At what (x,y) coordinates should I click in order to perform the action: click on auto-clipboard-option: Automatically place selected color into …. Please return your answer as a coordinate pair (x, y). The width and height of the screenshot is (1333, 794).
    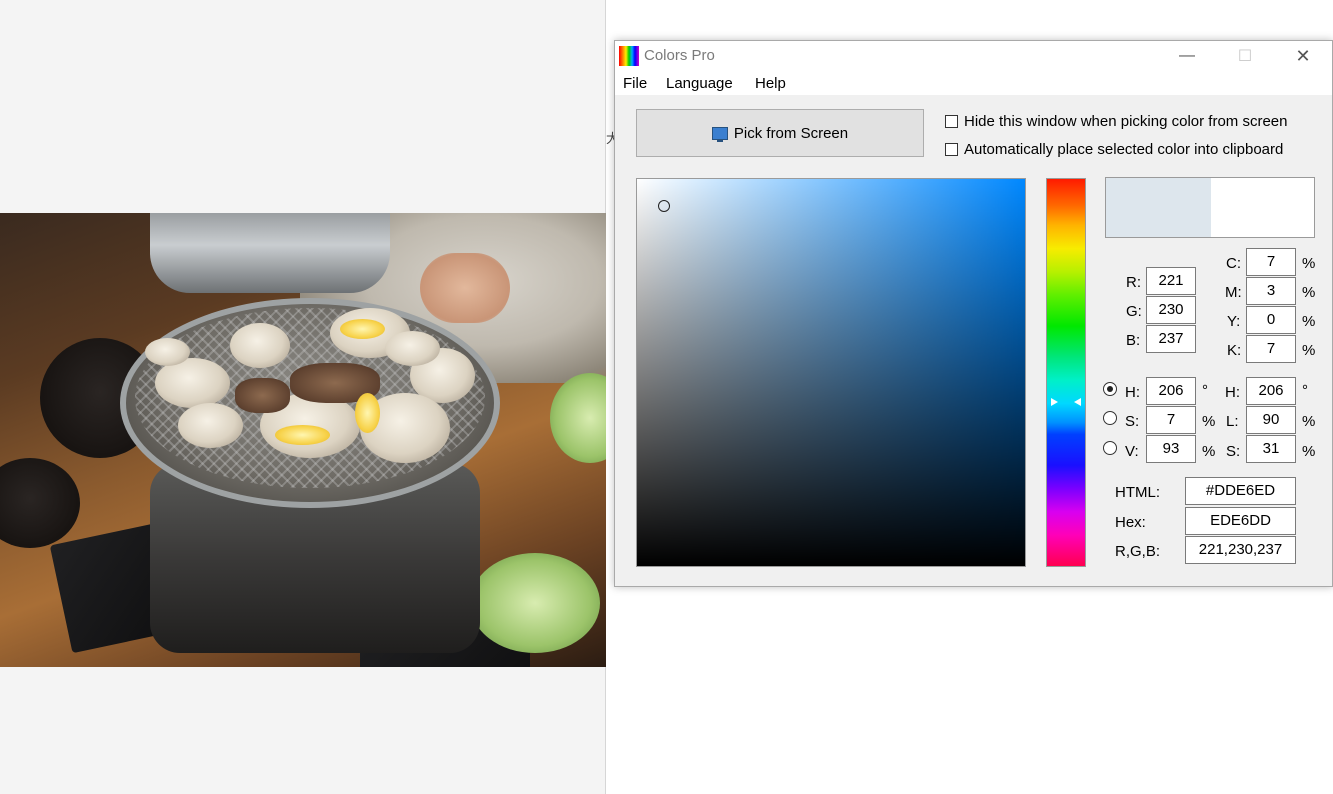
    Looking at the image, I should click on (1114, 149).